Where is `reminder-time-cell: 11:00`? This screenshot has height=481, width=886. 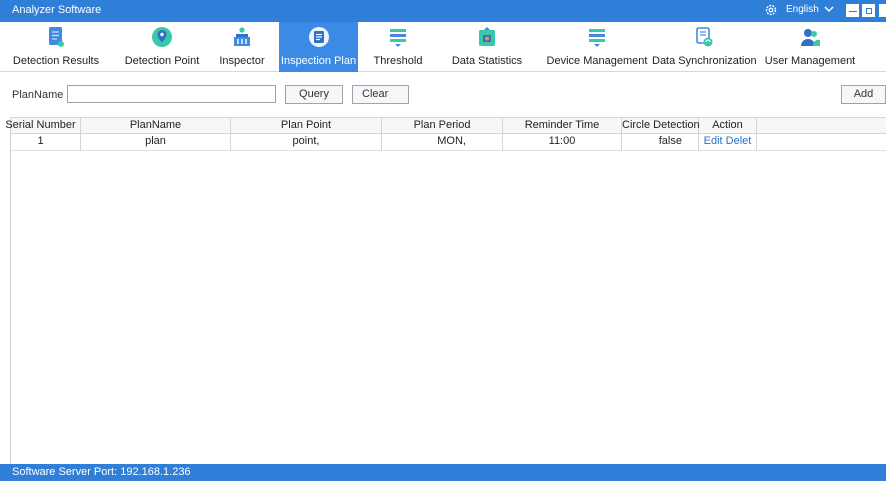 reminder-time-cell: 11:00 is located at coordinates (562, 142).